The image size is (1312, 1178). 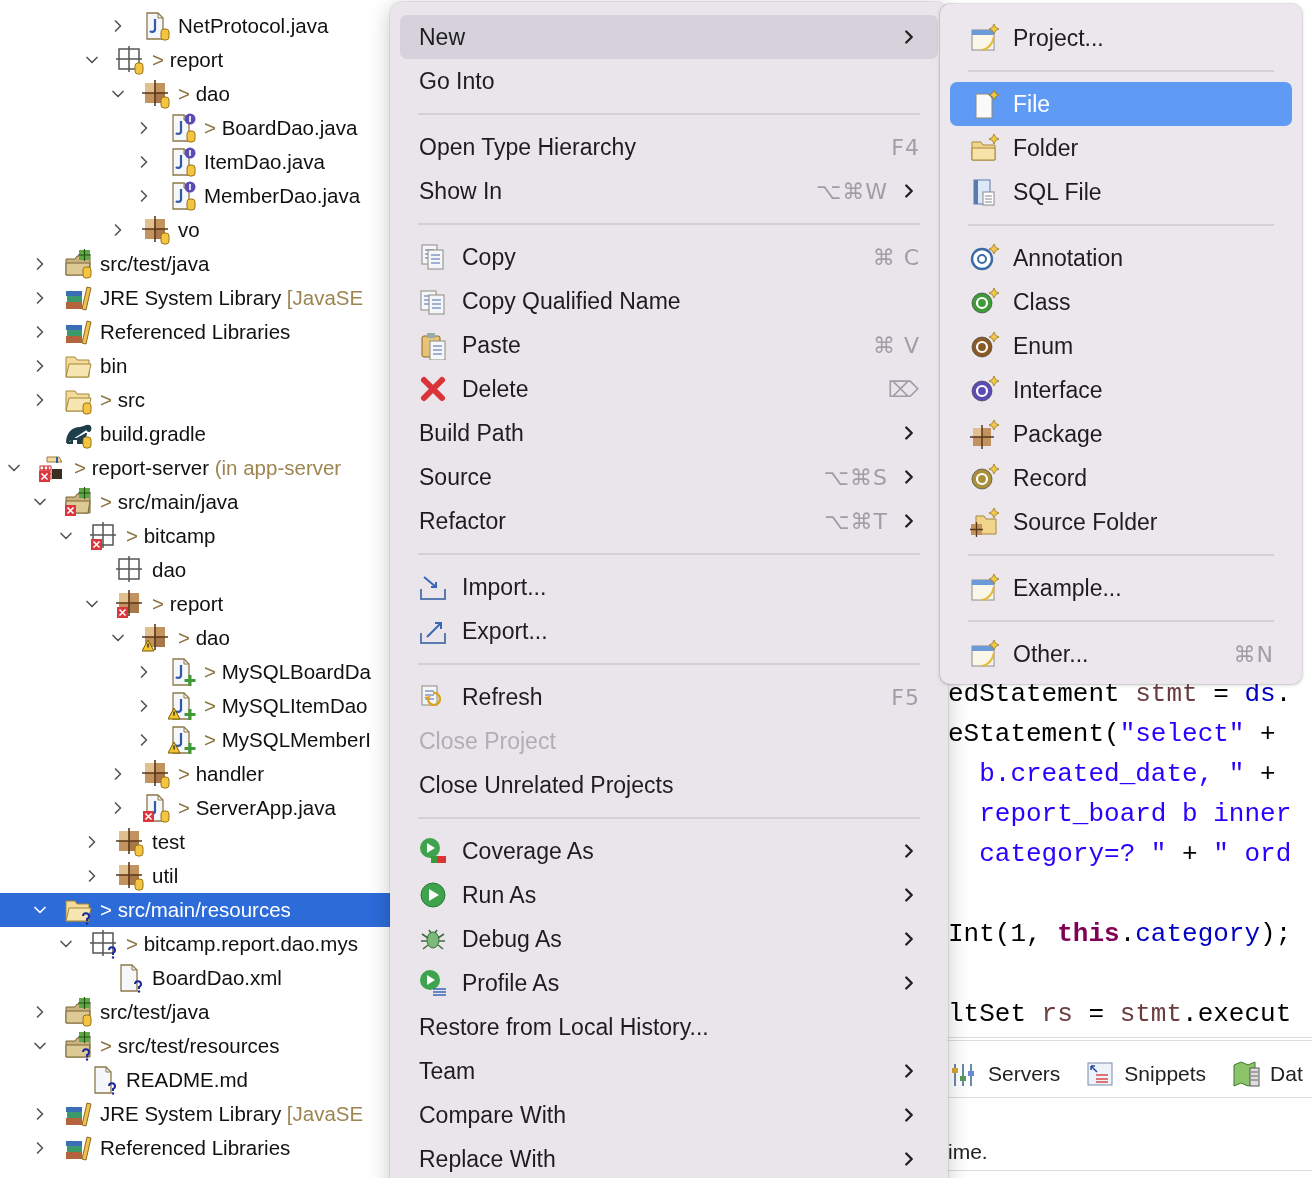 What do you see at coordinates (195, 502) in the screenshot?
I see `tree-item: > src/main/java` at bounding box center [195, 502].